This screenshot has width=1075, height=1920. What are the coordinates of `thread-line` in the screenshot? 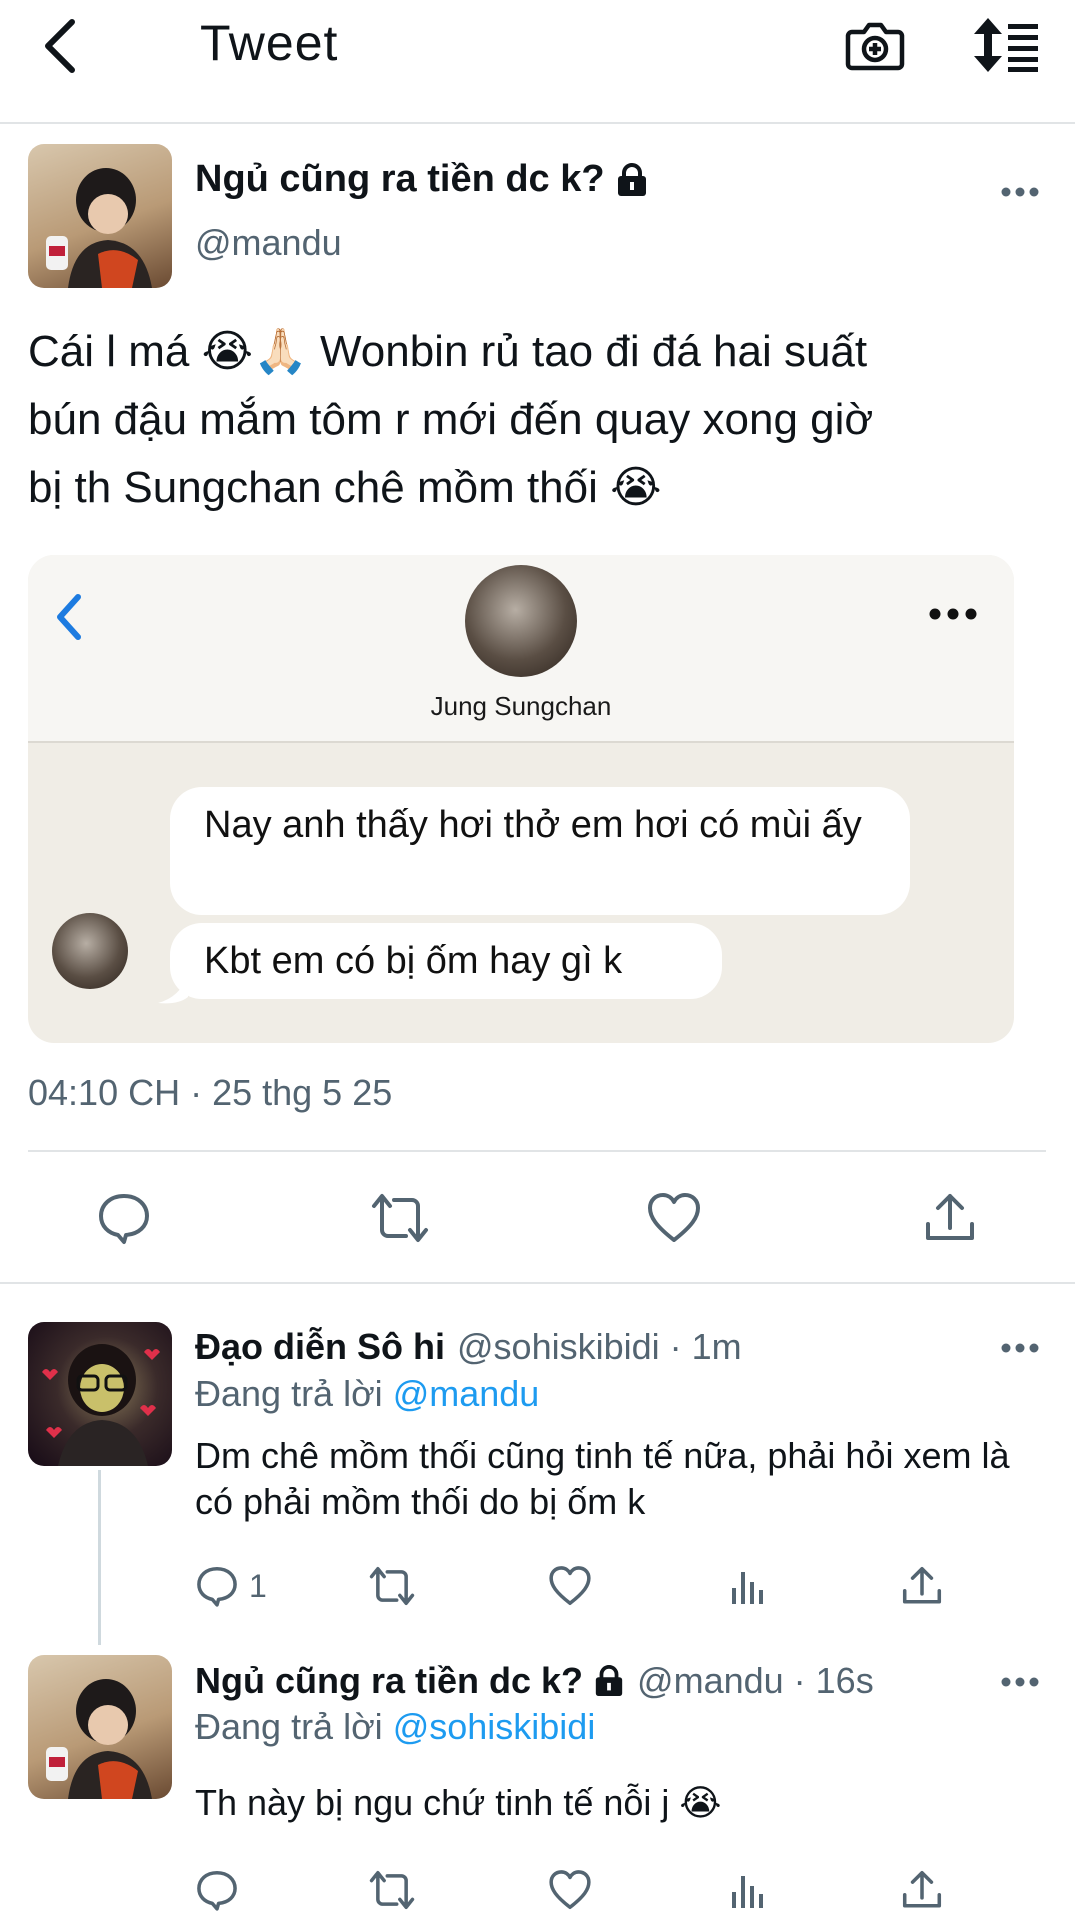 It's located at (99, 1557).